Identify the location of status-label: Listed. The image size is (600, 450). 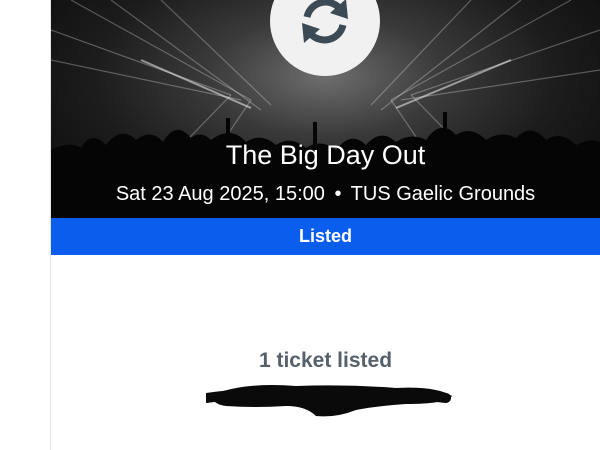
(325, 236).